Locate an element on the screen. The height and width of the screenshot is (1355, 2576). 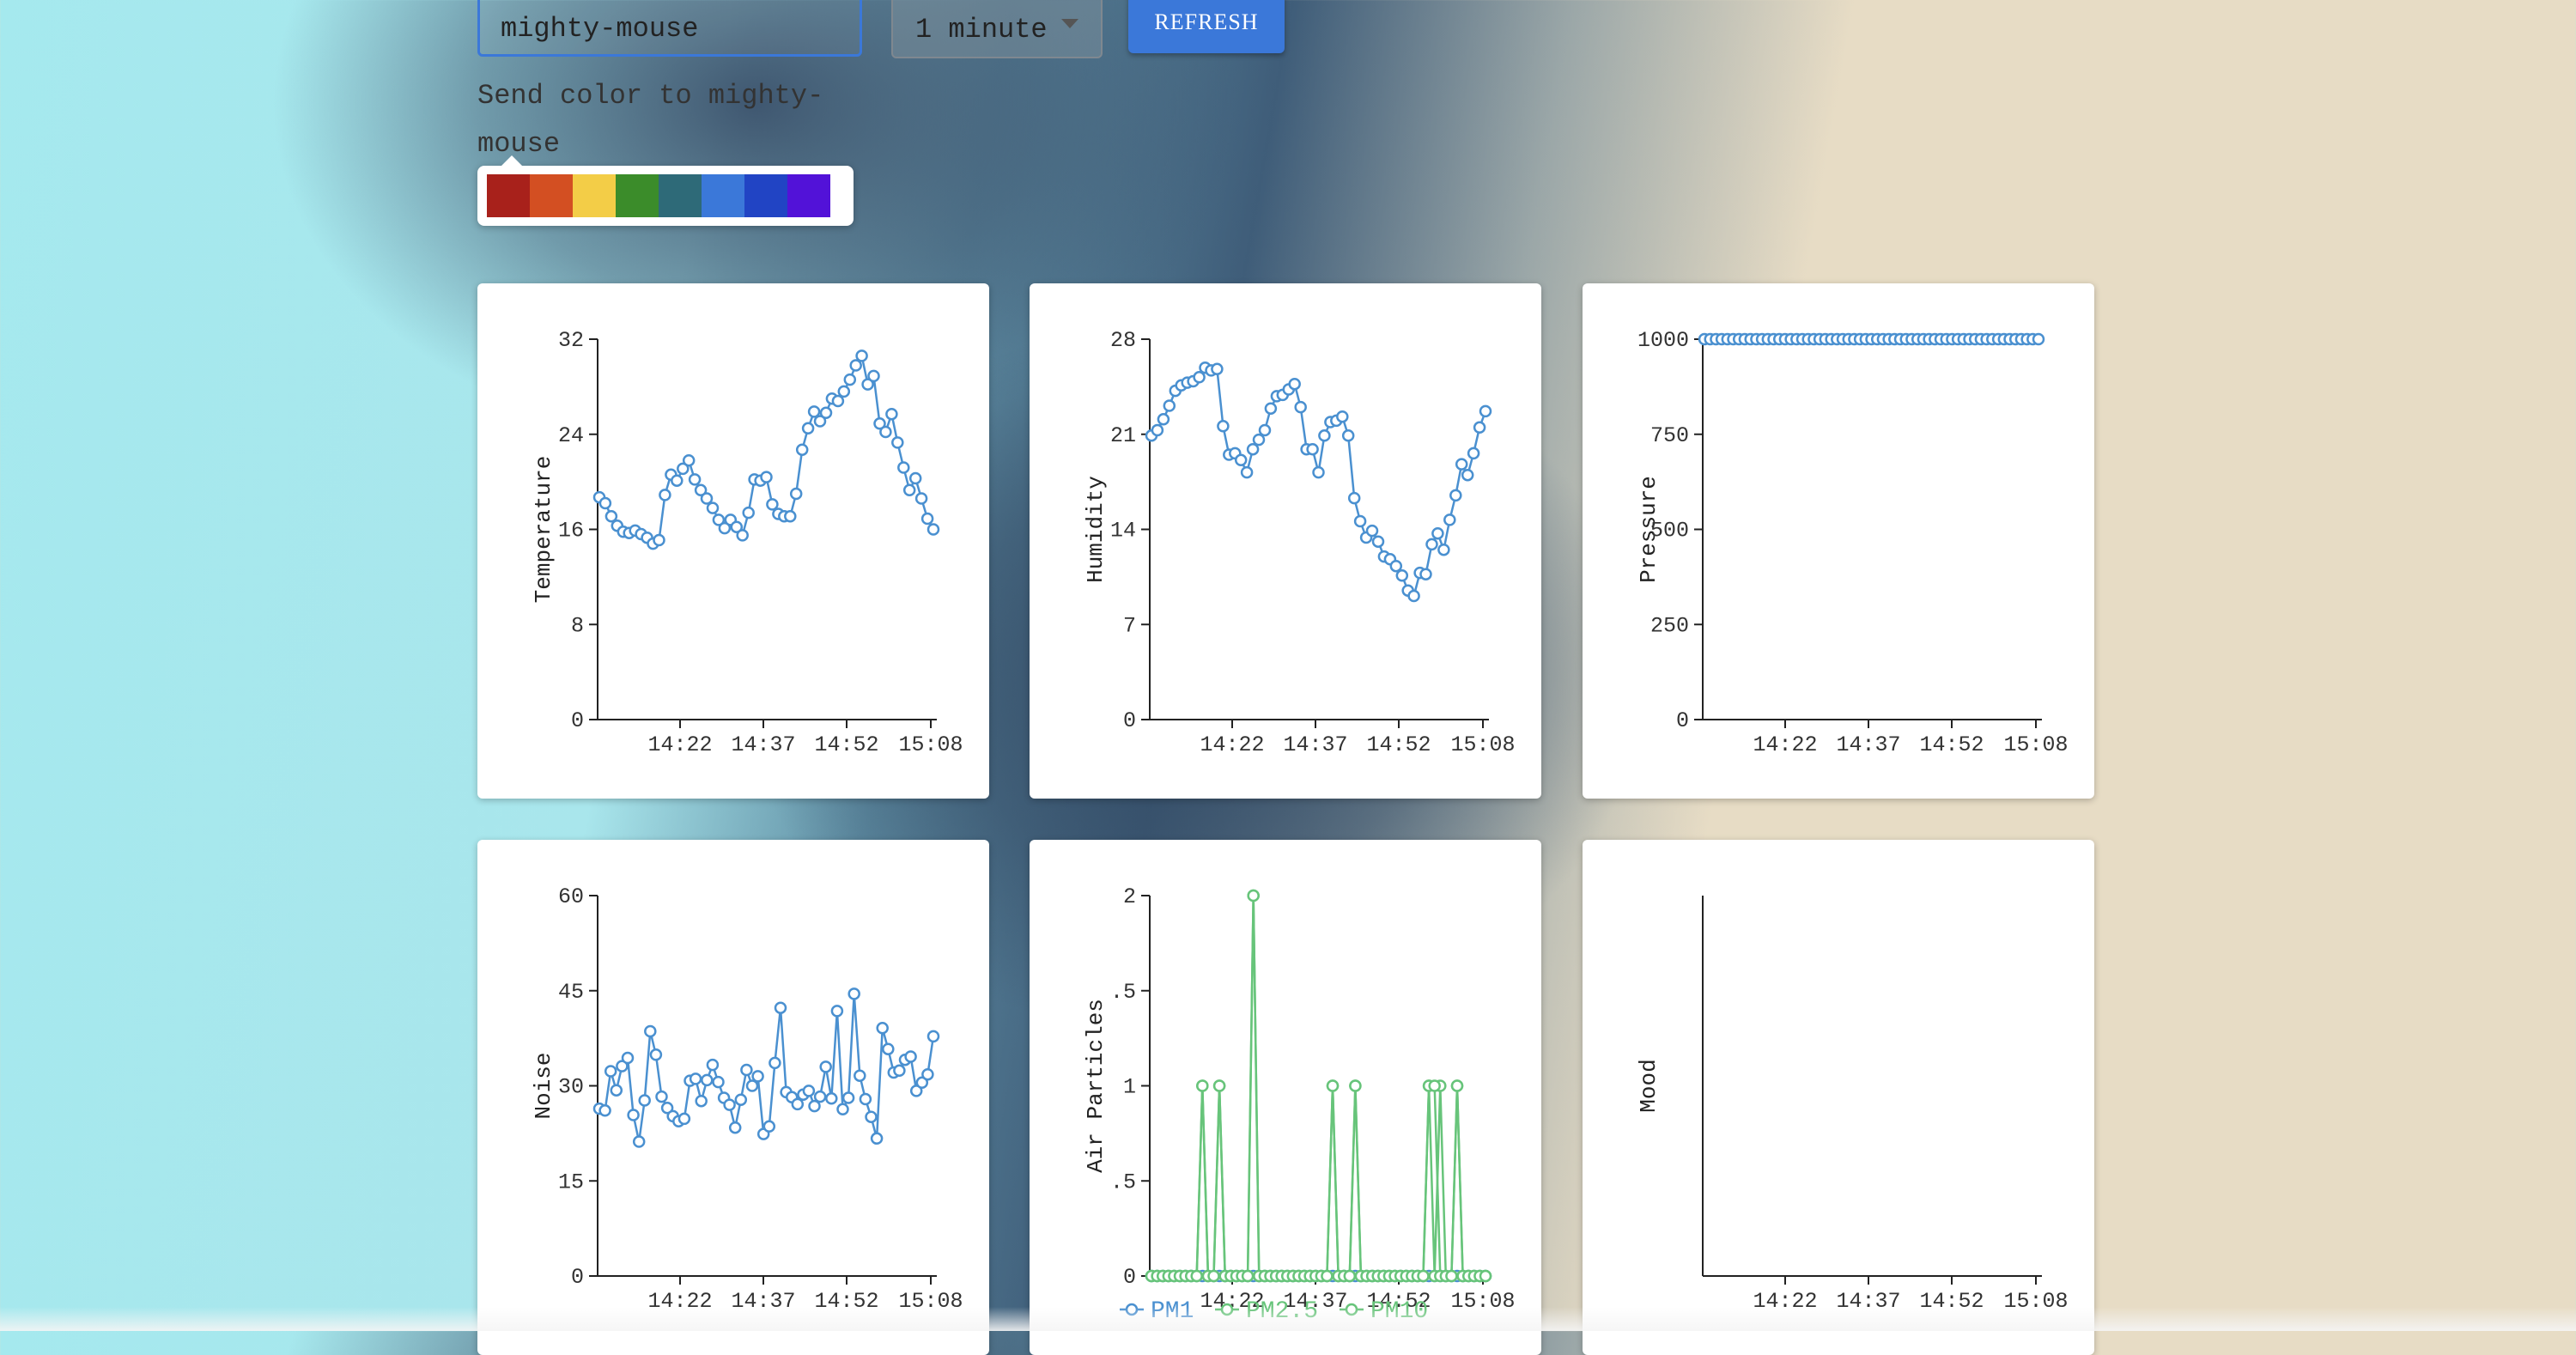
y-tick-label: 30 is located at coordinates (571, 1087).